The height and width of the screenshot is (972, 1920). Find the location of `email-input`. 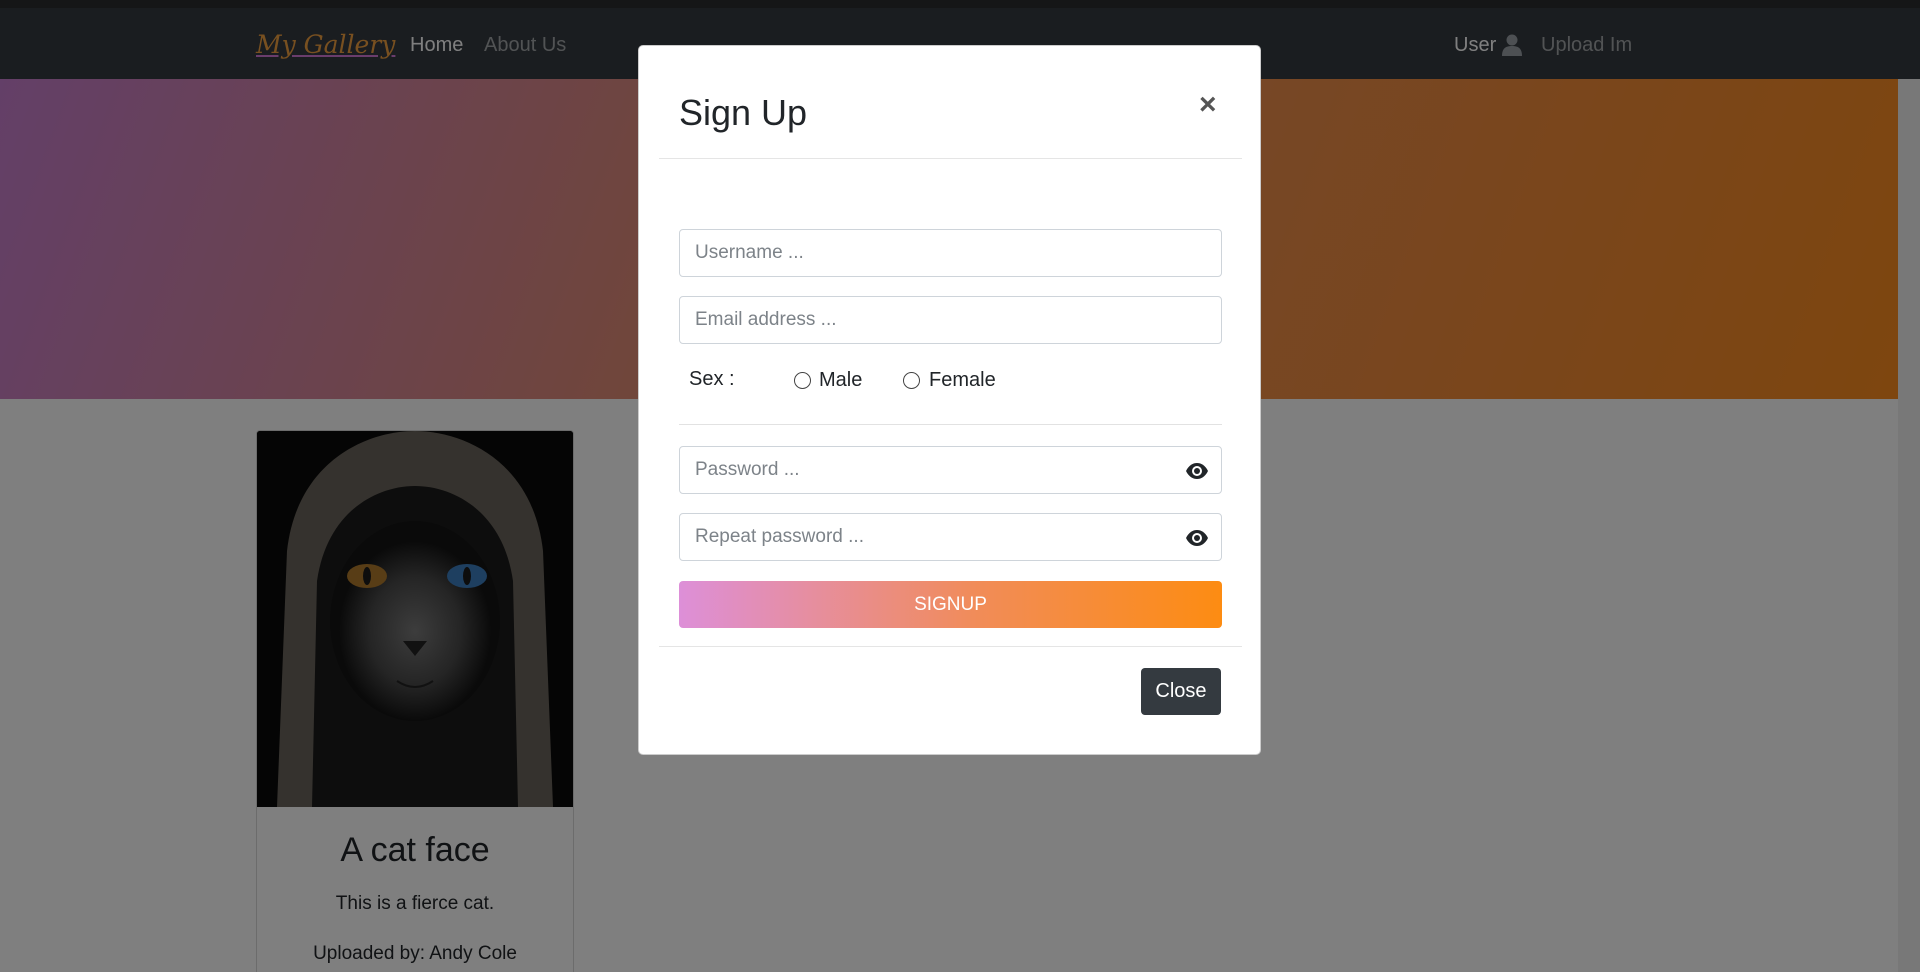

email-input is located at coordinates (950, 320).